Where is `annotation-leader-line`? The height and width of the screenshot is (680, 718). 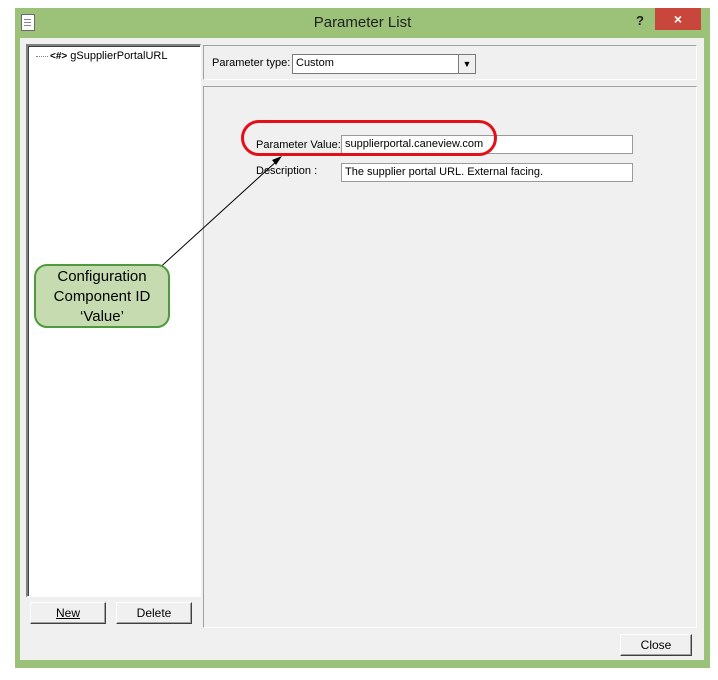 annotation-leader-line is located at coordinates (218, 214).